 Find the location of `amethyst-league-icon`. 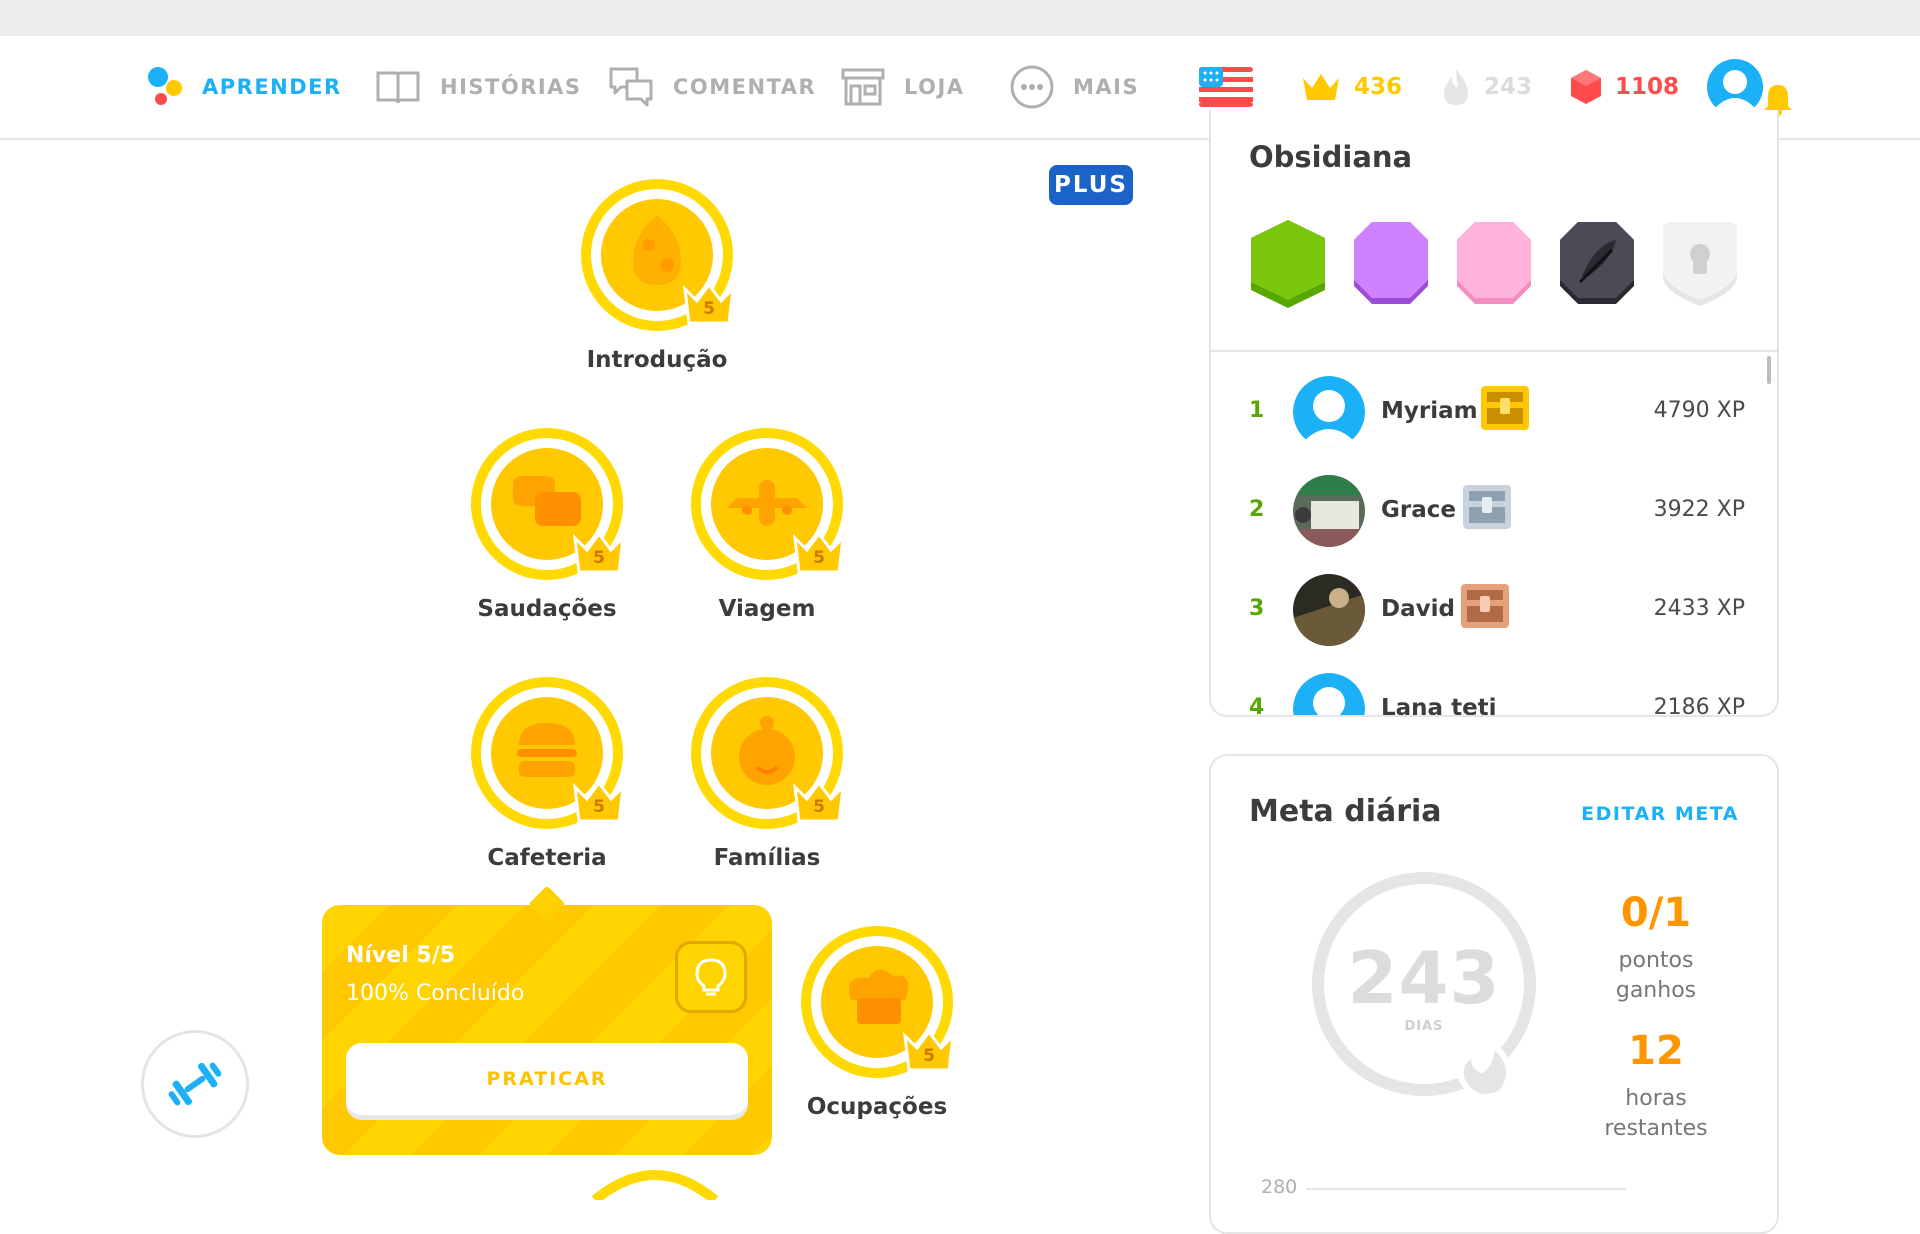

amethyst-league-icon is located at coordinates (1391, 263).